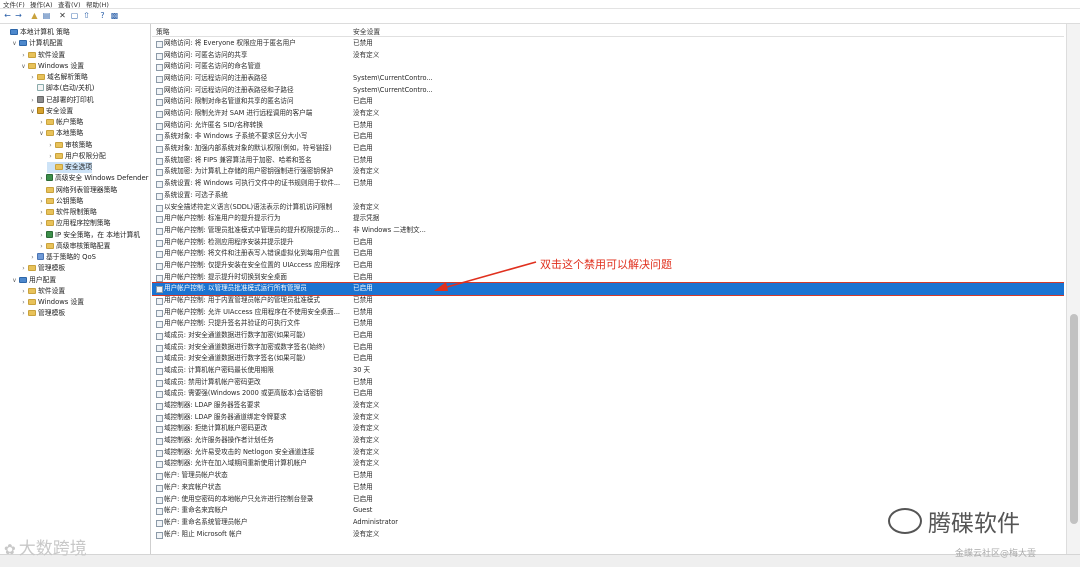  What do you see at coordinates (608, 405) in the screenshot?
I see `policy-row: 域控制器: LDAP 服务器签名要求 没有定义` at bounding box center [608, 405].